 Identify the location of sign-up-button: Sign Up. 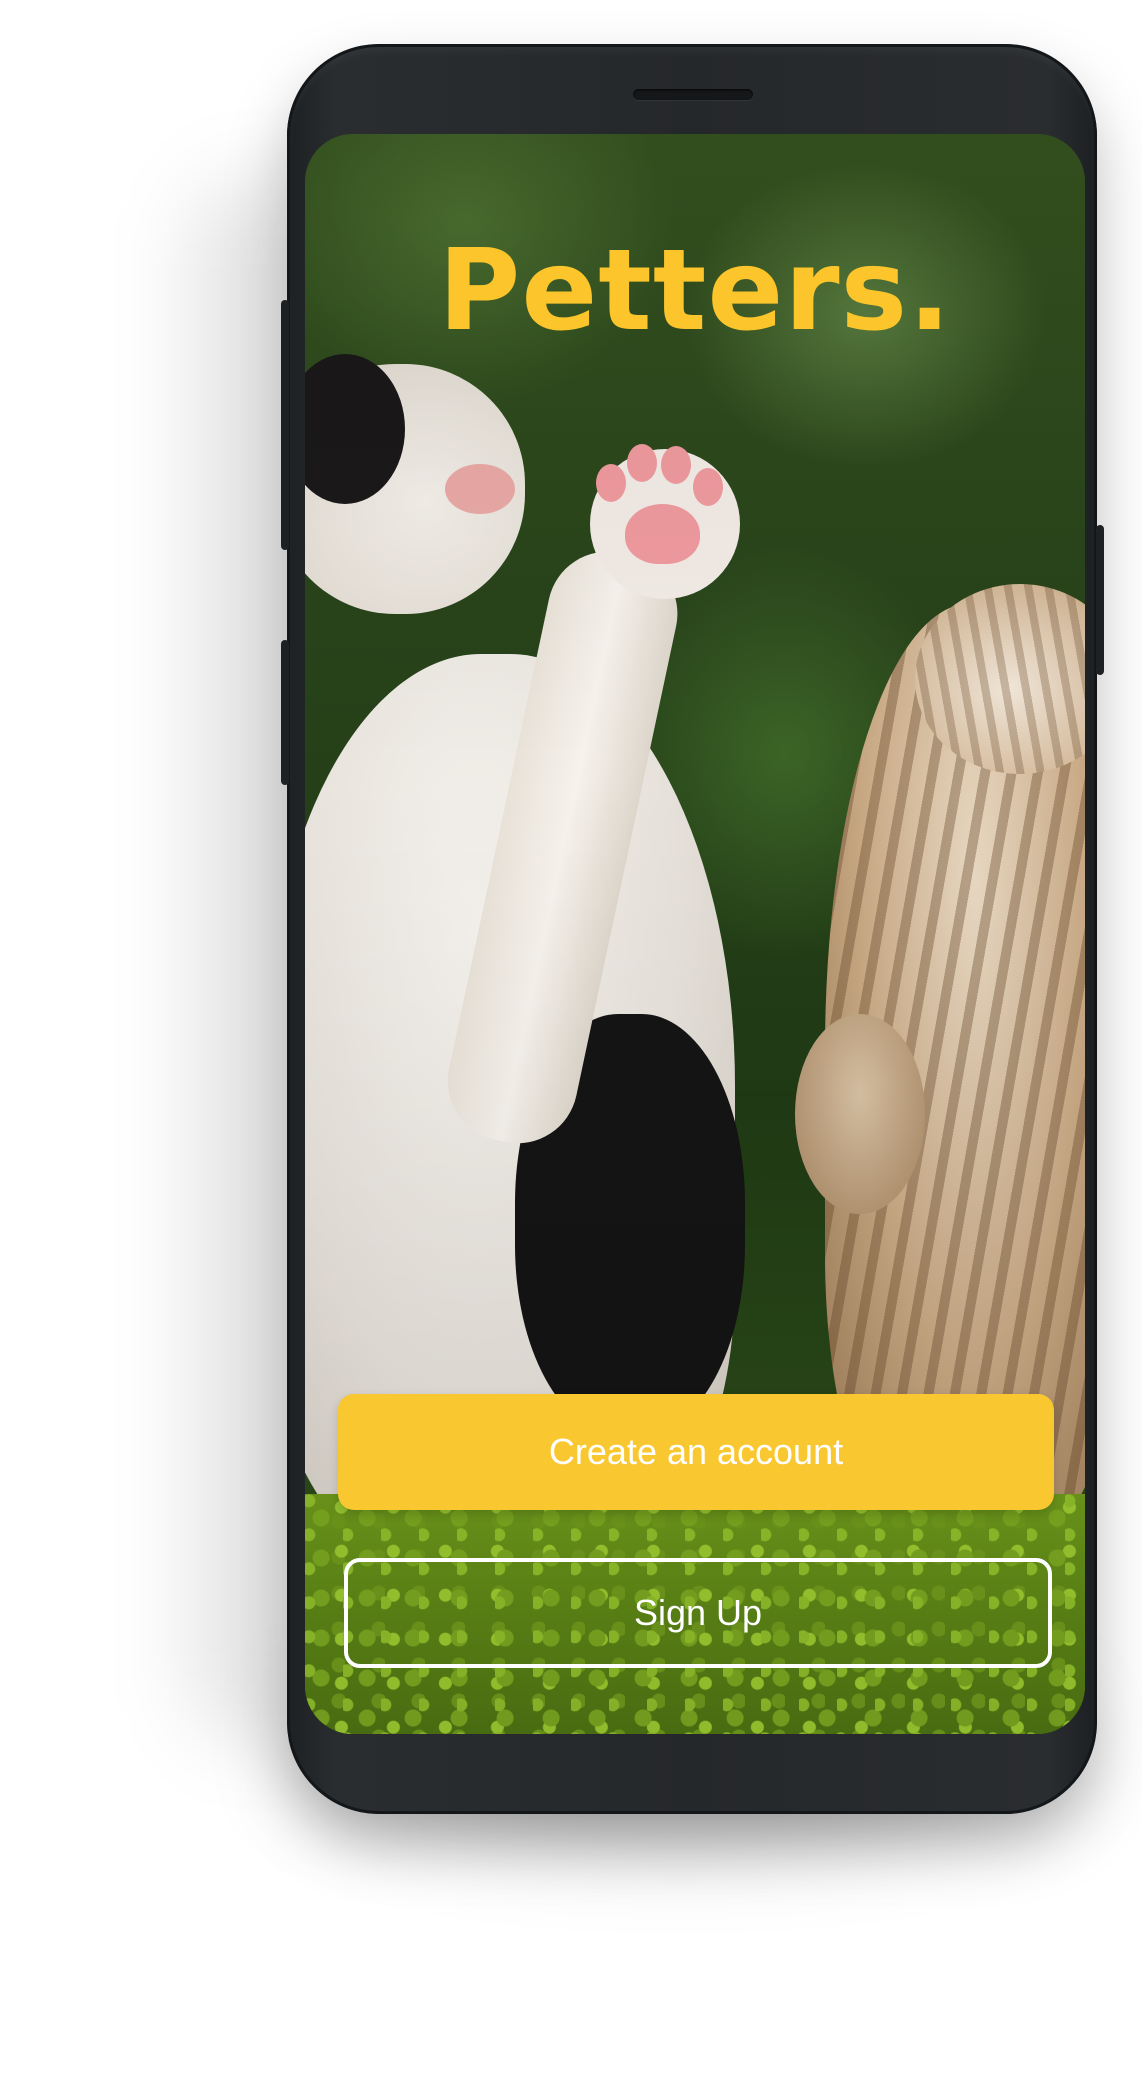
(698, 1613).